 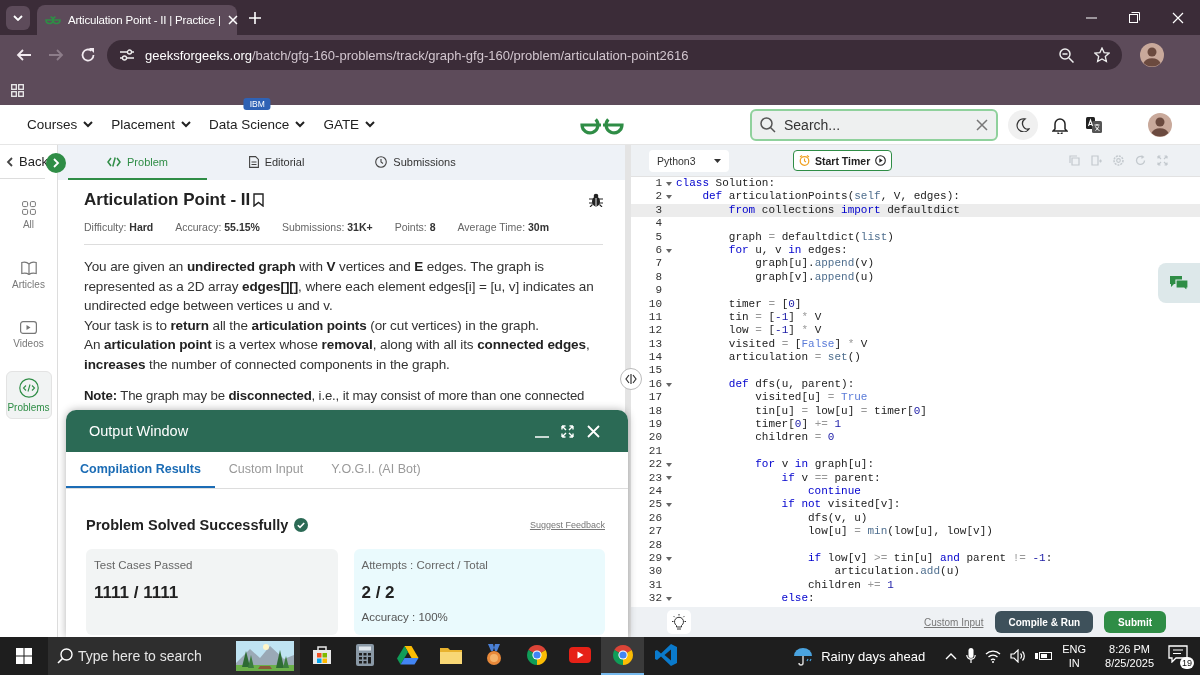 What do you see at coordinates (654, 371) in the screenshot?
I see `line-number: 15` at bounding box center [654, 371].